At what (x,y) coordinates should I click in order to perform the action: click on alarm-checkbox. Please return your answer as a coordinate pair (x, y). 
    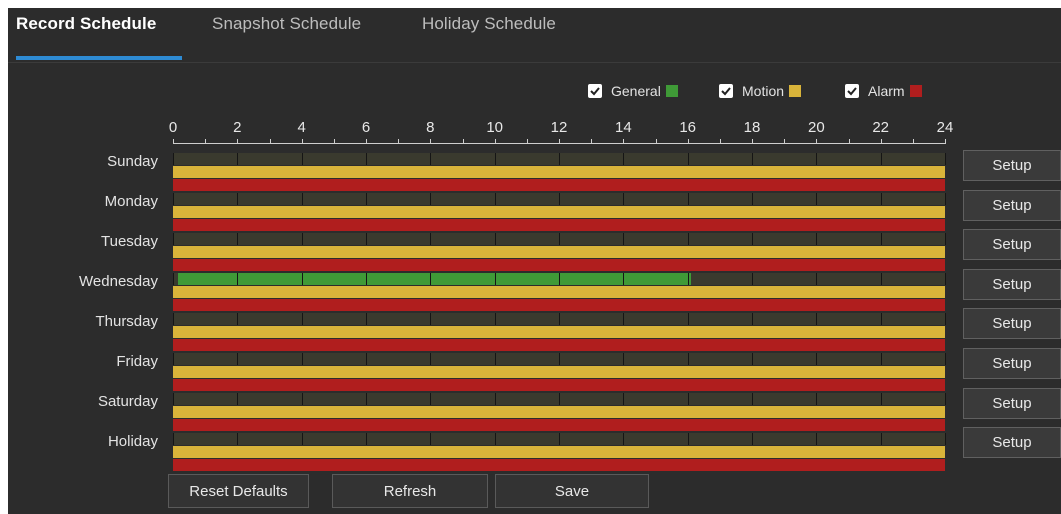
    Looking at the image, I should click on (852, 91).